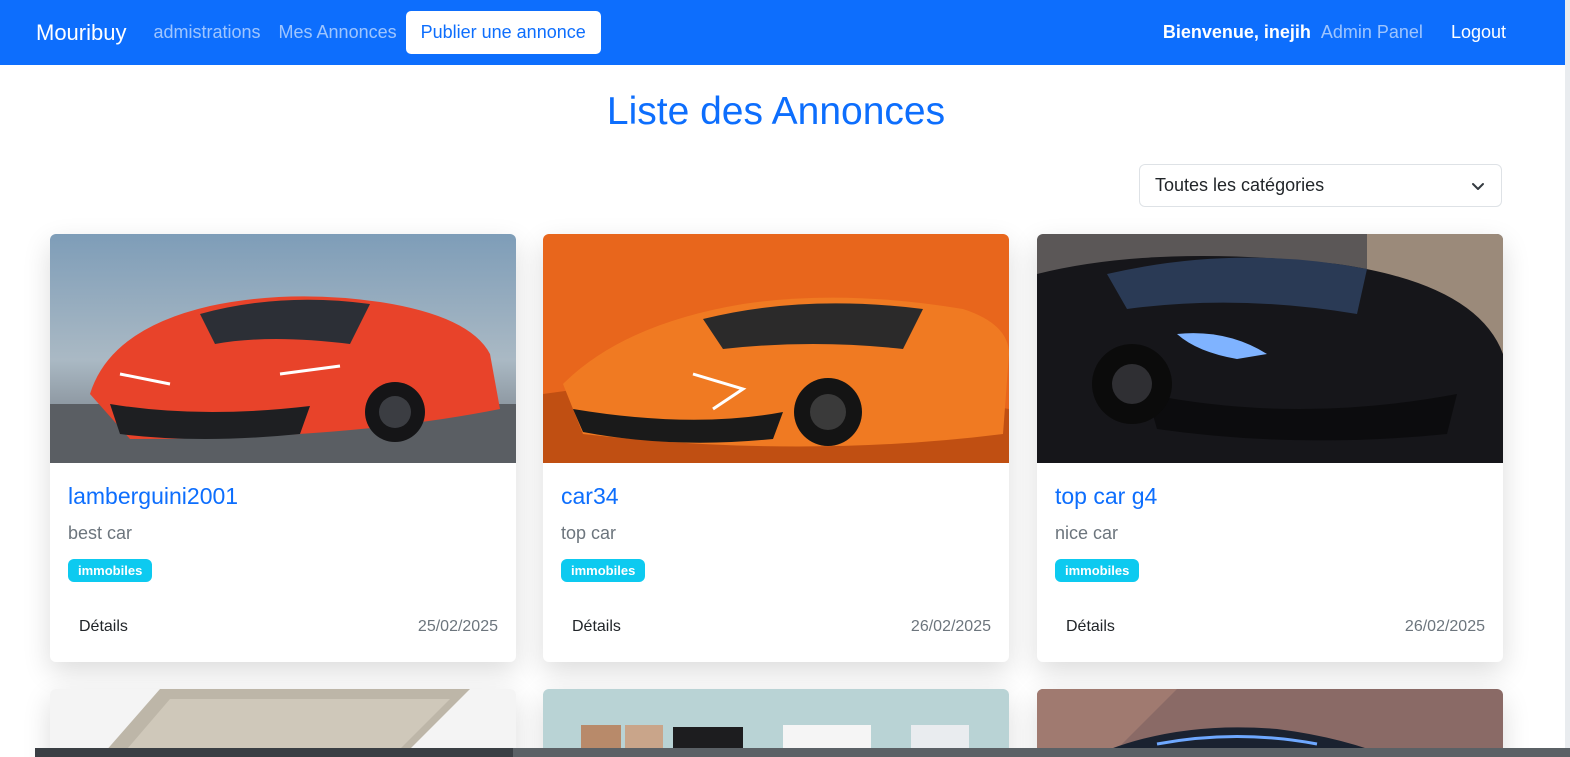 Image resolution: width=1570 pixels, height=757 pixels. I want to click on listing-image-black-car, so click(1270, 348).